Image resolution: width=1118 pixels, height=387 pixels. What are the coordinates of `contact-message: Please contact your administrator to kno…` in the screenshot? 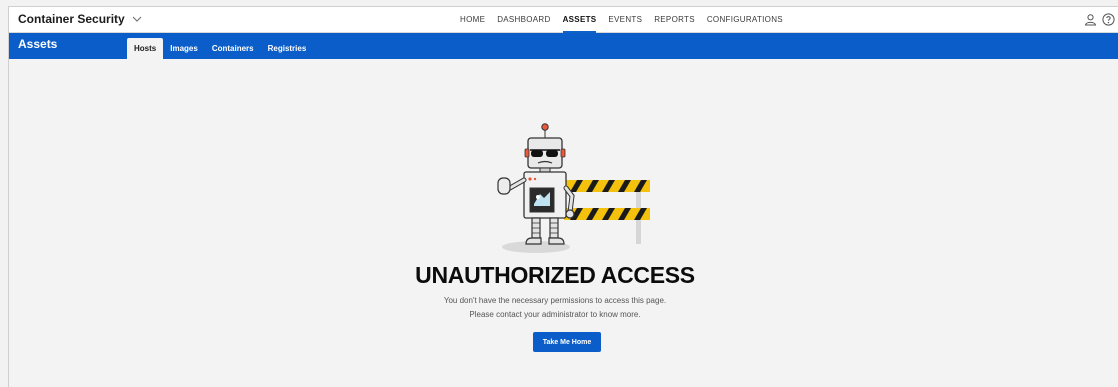 It's located at (555, 314).